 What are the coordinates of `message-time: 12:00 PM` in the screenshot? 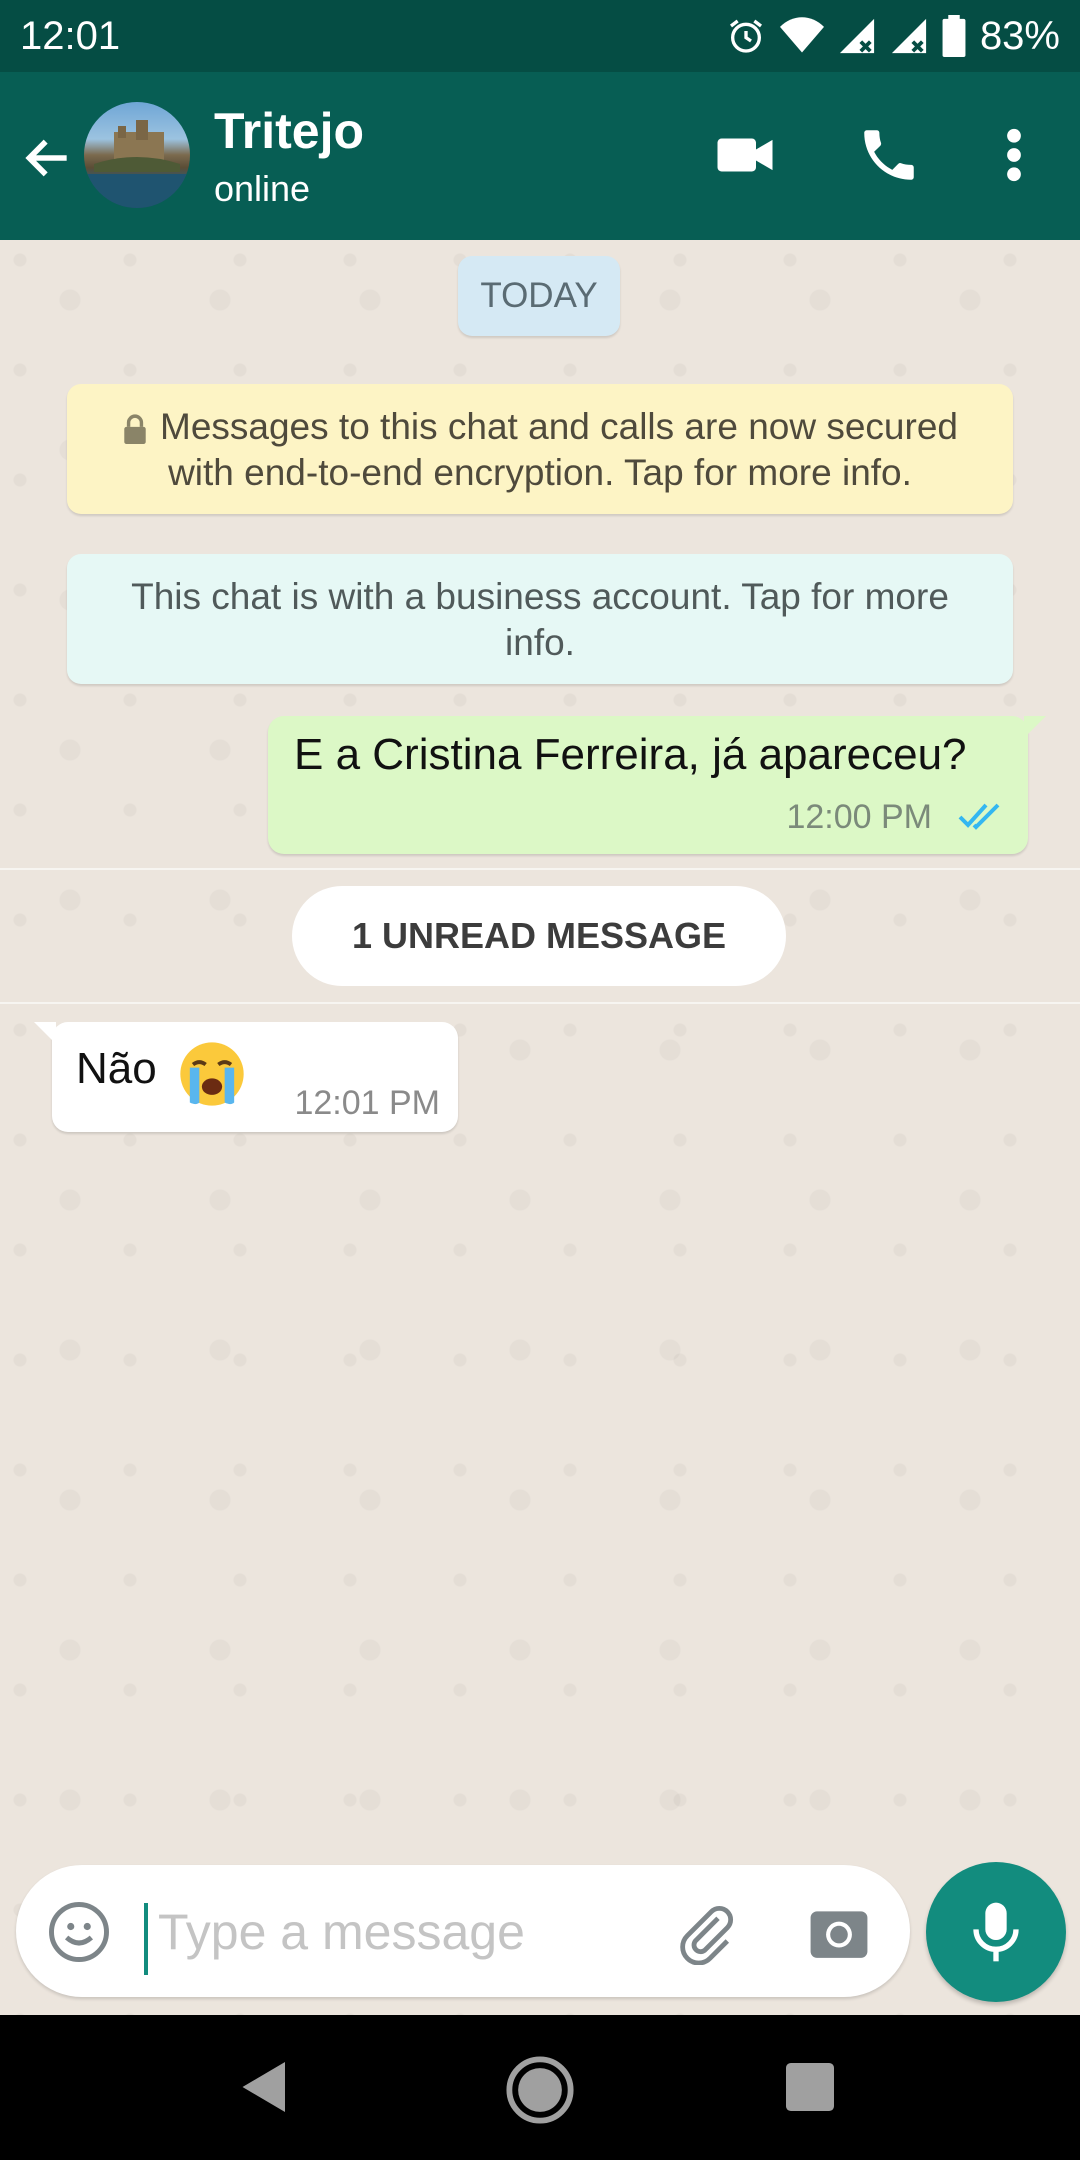 It's located at (859, 817).